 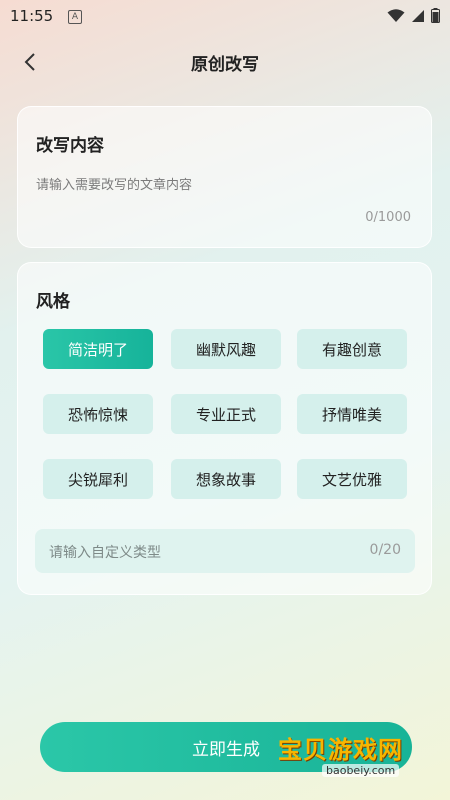 What do you see at coordinates (75, 17) in the screenshot?
I see `status-notification-icon: A` at bounding box center [75, 17].